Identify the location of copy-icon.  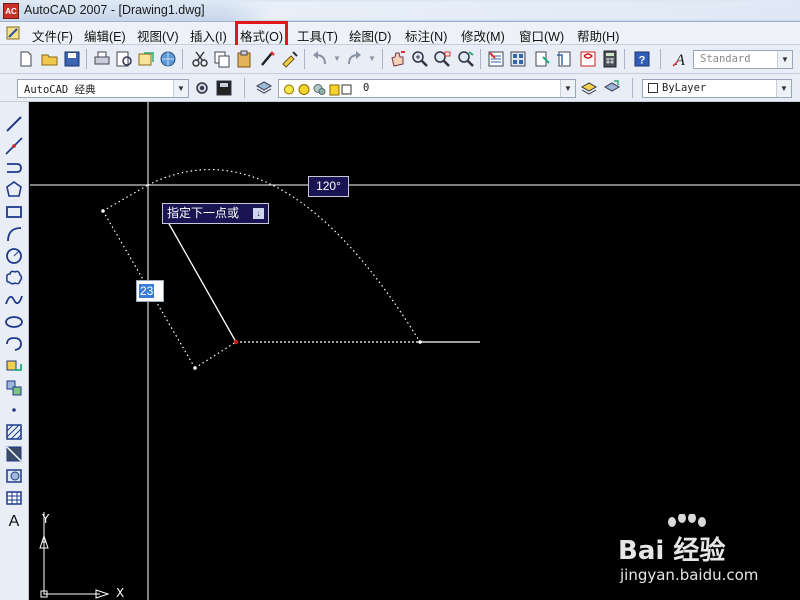
(222, 59).